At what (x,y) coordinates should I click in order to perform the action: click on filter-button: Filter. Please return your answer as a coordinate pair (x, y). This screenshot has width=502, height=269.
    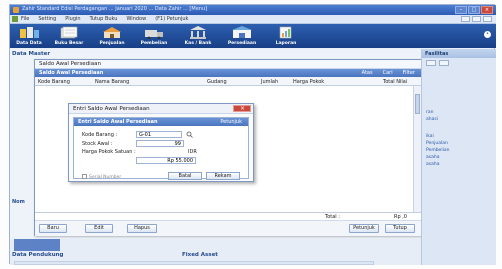
    Looking at the image, I should click on (409, 73).